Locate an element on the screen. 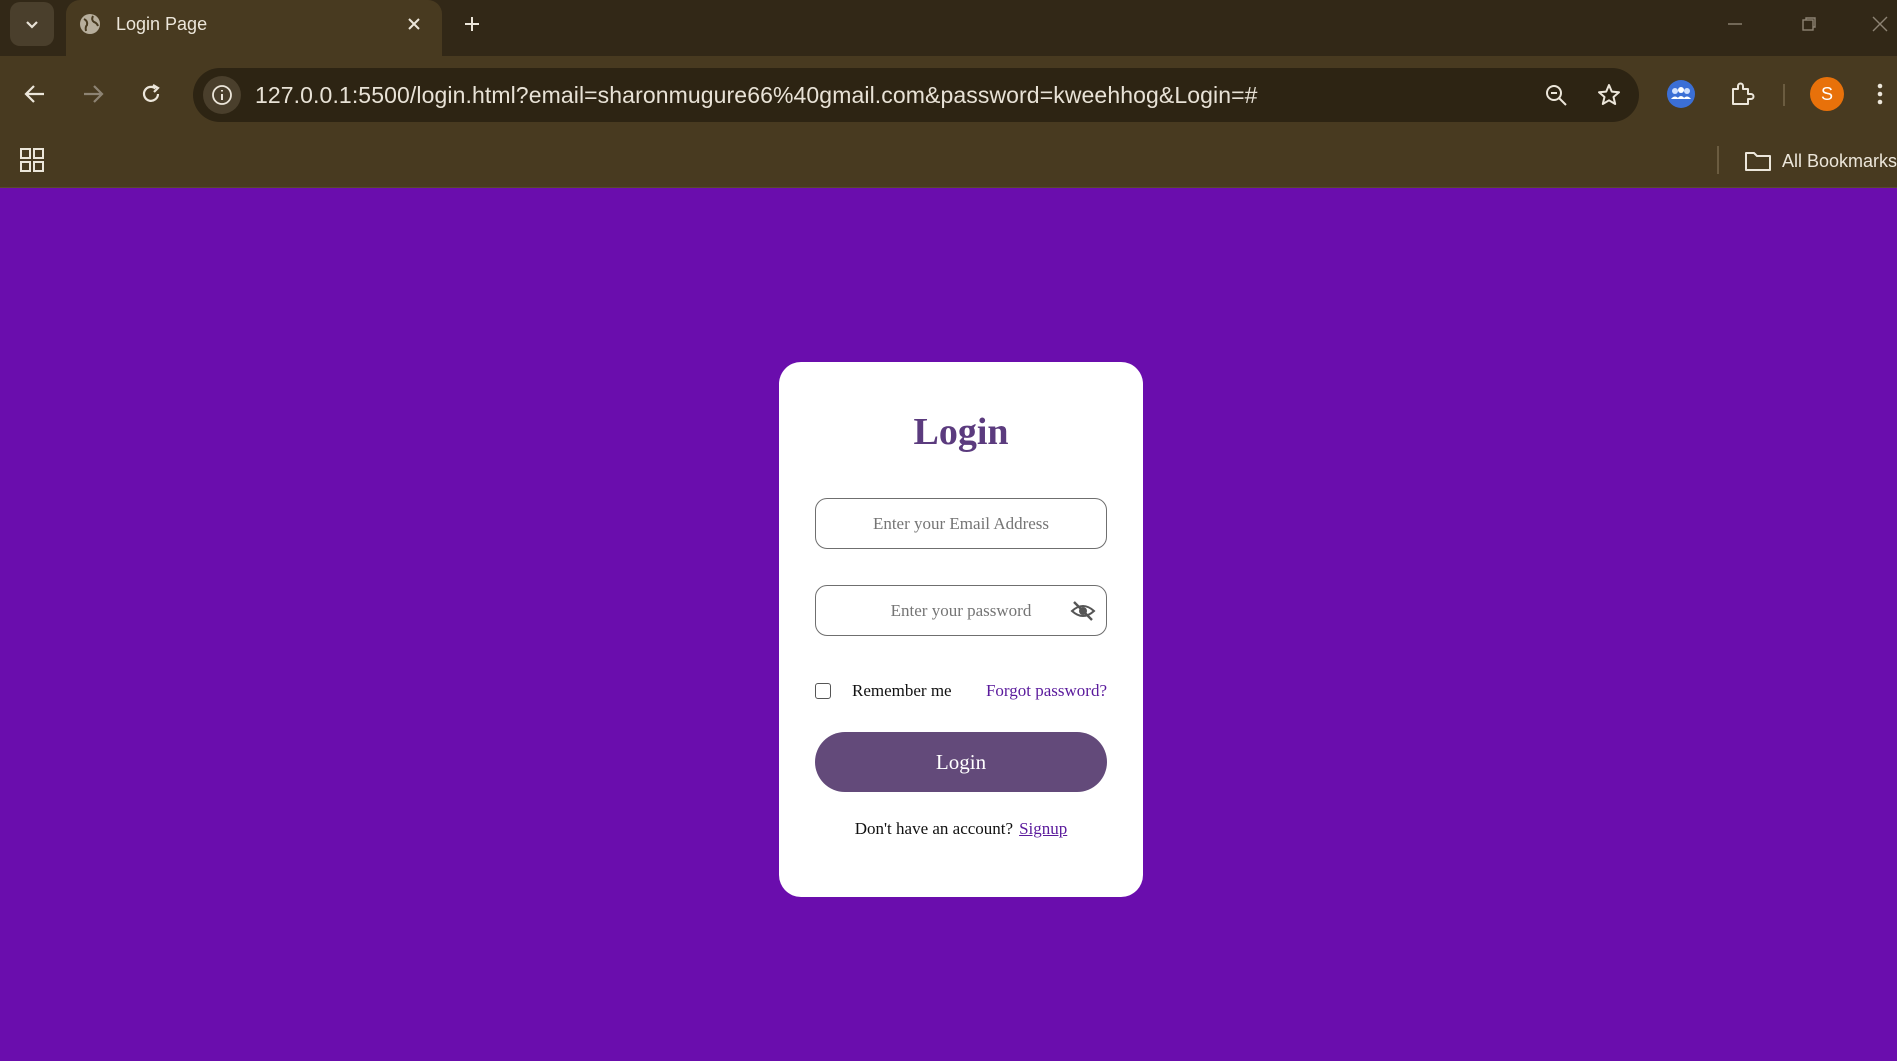  globe-icon is located at coordinates (90, 24).